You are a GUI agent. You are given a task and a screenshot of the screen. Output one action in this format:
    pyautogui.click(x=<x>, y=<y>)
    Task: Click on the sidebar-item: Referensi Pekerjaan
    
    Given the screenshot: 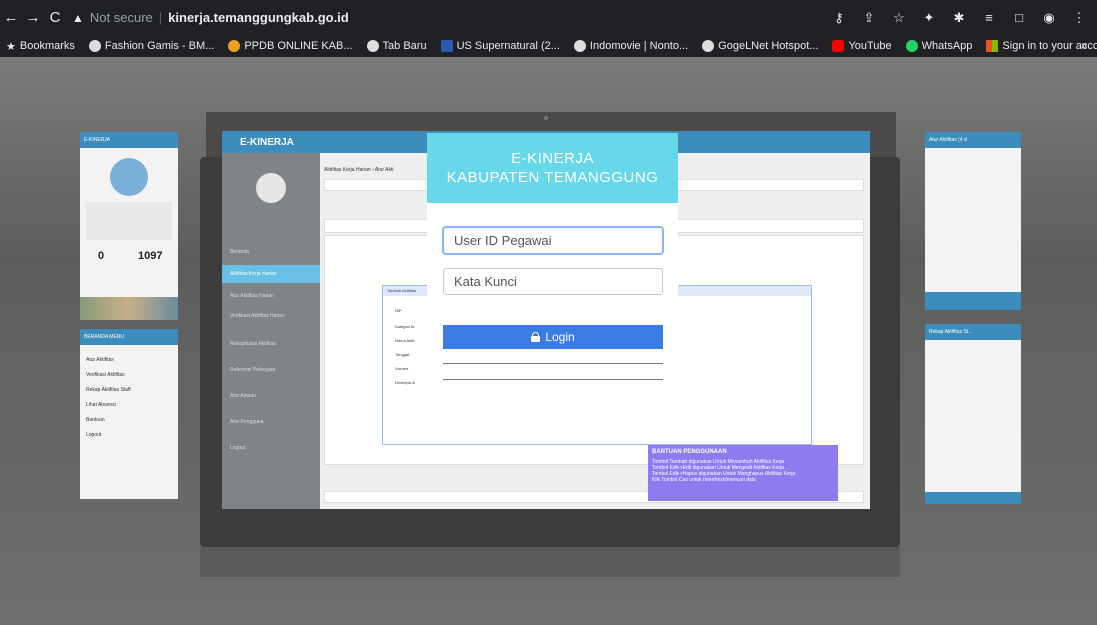 What is the action you would take?
    pyautogui.click(x=271, y=370)
    